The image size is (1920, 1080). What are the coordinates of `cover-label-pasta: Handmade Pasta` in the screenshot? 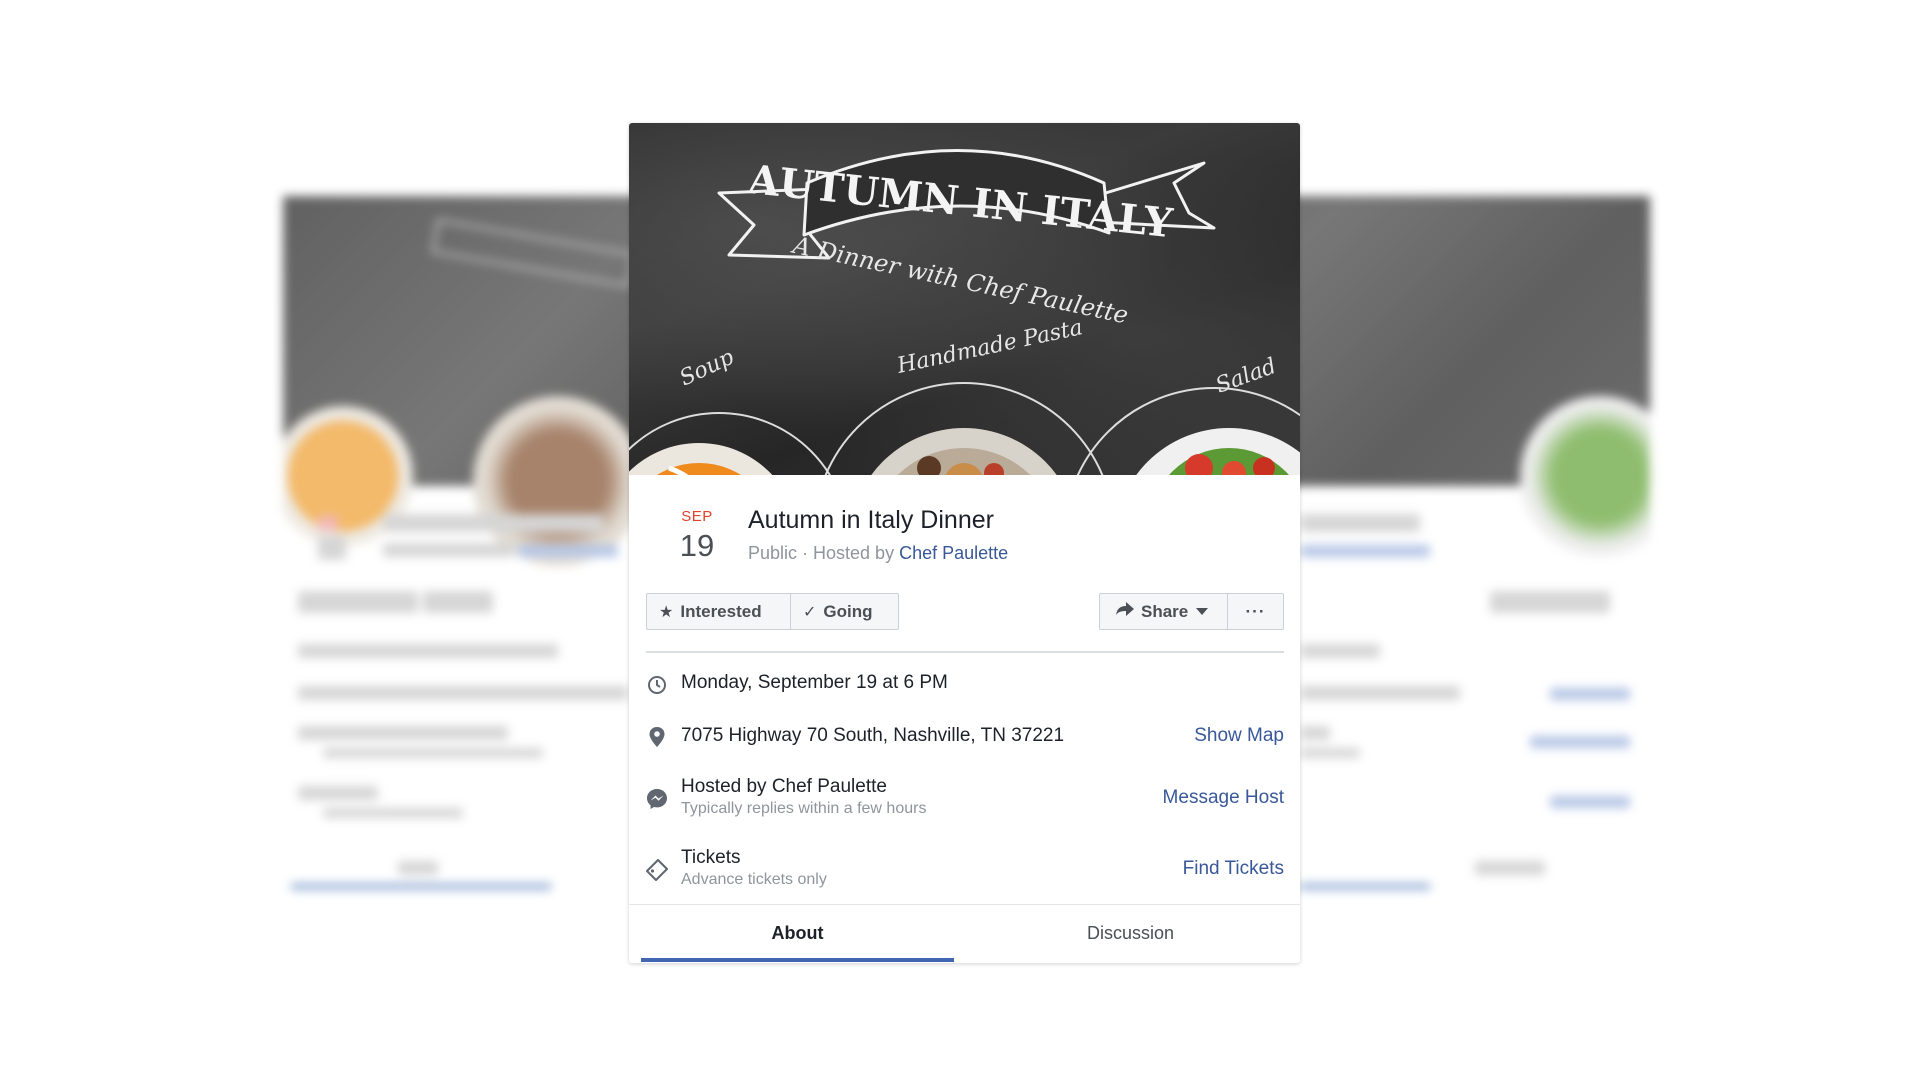 It's located at (989, 347).